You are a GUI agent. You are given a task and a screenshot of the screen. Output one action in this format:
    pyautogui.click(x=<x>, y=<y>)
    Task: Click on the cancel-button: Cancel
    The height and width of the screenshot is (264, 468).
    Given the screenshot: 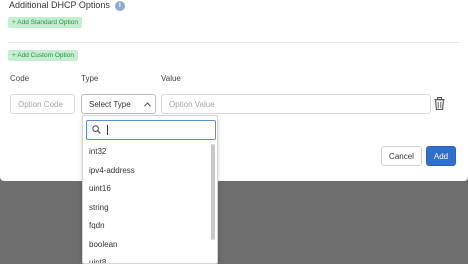 What is the action you would take?
    pyautogui.click(x=401, y=156)
    